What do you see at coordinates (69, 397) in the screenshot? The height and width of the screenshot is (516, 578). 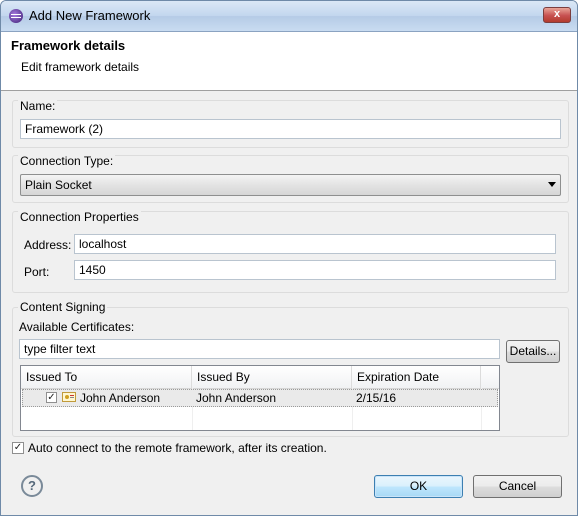 I see `certificate-icon` at bounding box center [69, 397].